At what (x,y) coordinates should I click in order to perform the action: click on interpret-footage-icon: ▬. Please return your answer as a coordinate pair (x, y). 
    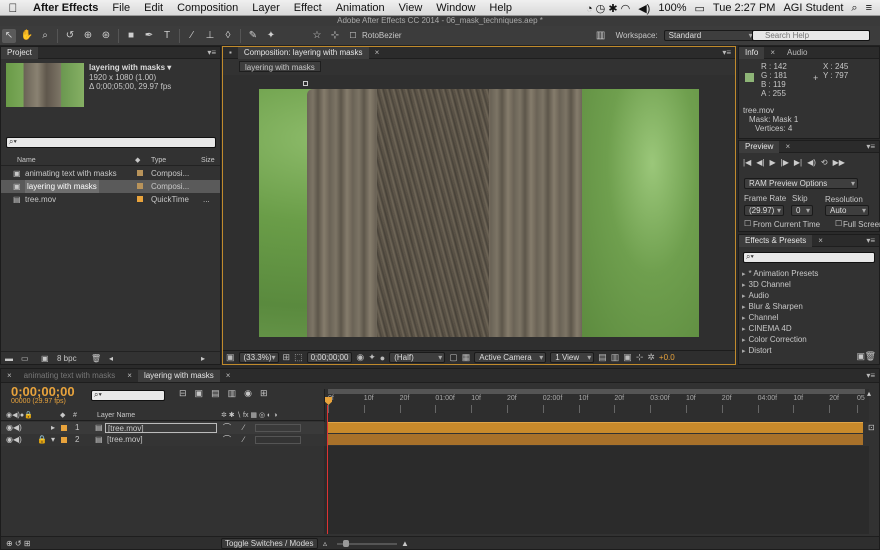
    Looking at the image, I should click on (9, 358).